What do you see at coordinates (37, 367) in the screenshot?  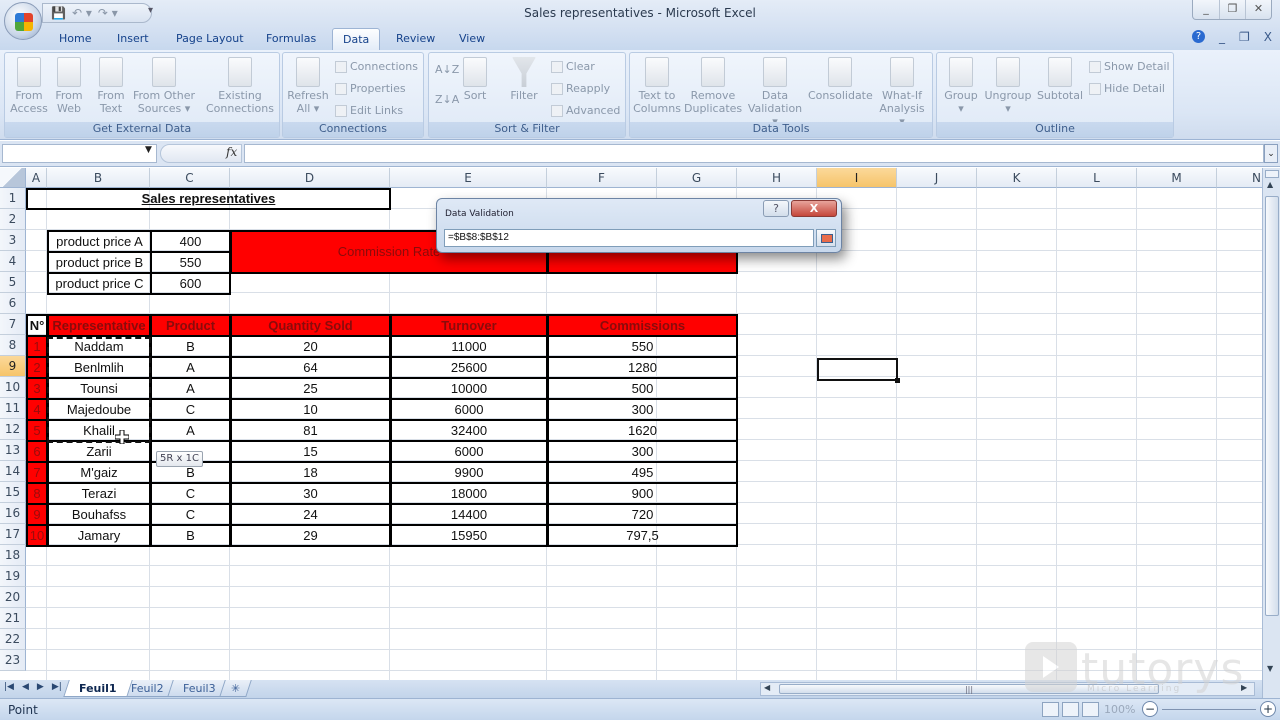 I see `row-number-cell: 2` at bounding box center [37, 367].